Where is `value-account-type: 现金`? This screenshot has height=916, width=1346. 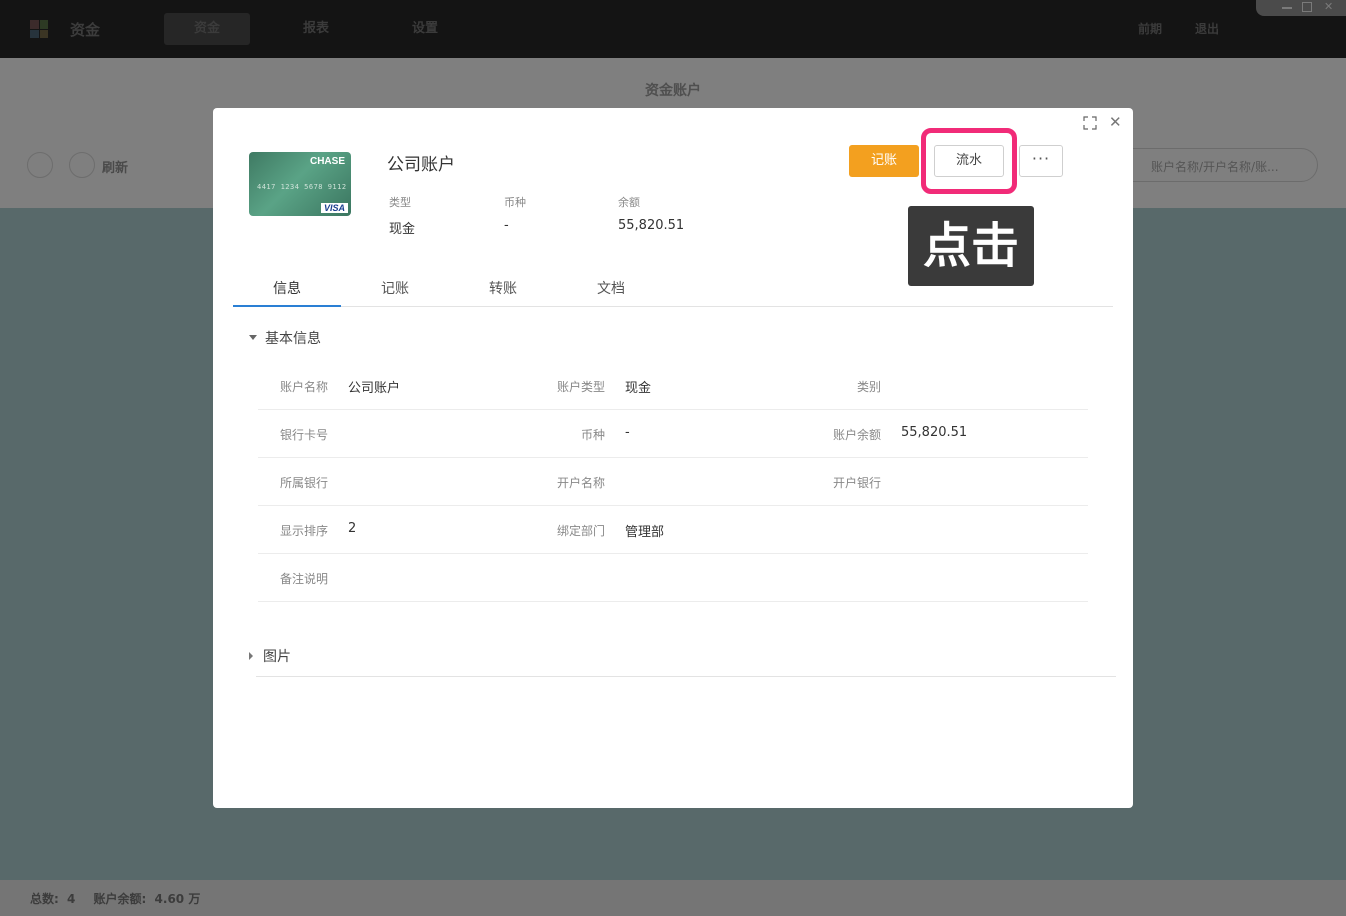
value-account-type: 现金 is located at coordinates (638, 388).